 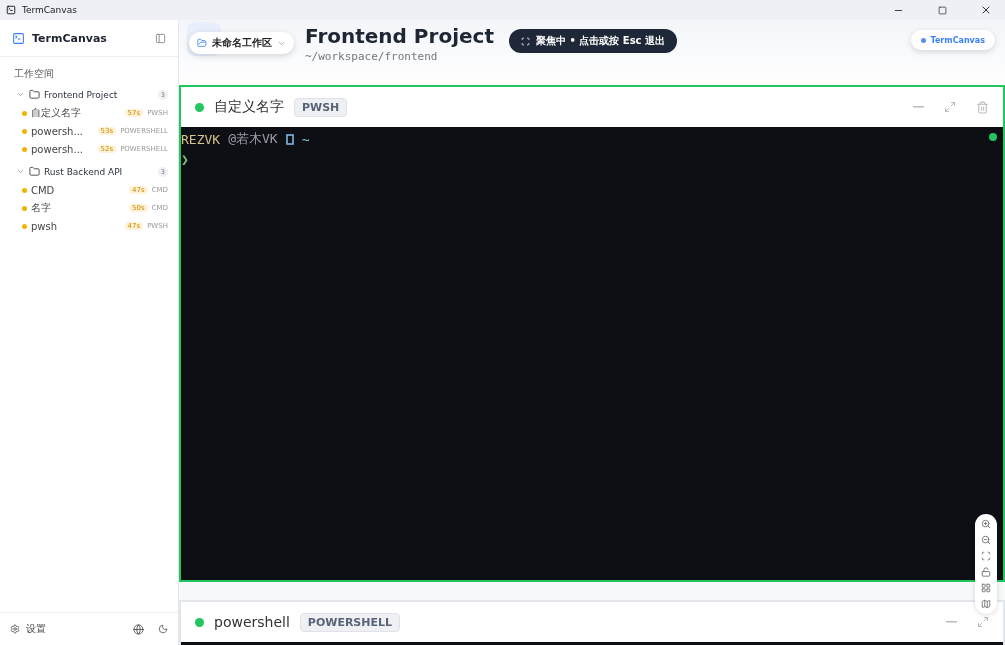 I want to click on terminal-title: powershell, so click(x=252, y=622).